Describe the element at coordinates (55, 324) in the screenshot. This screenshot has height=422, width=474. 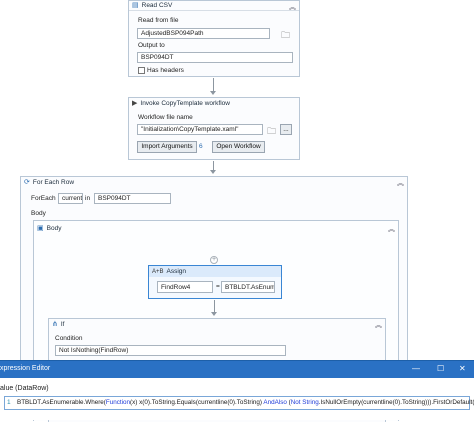
I see `if-icon: ⋔` at that location.